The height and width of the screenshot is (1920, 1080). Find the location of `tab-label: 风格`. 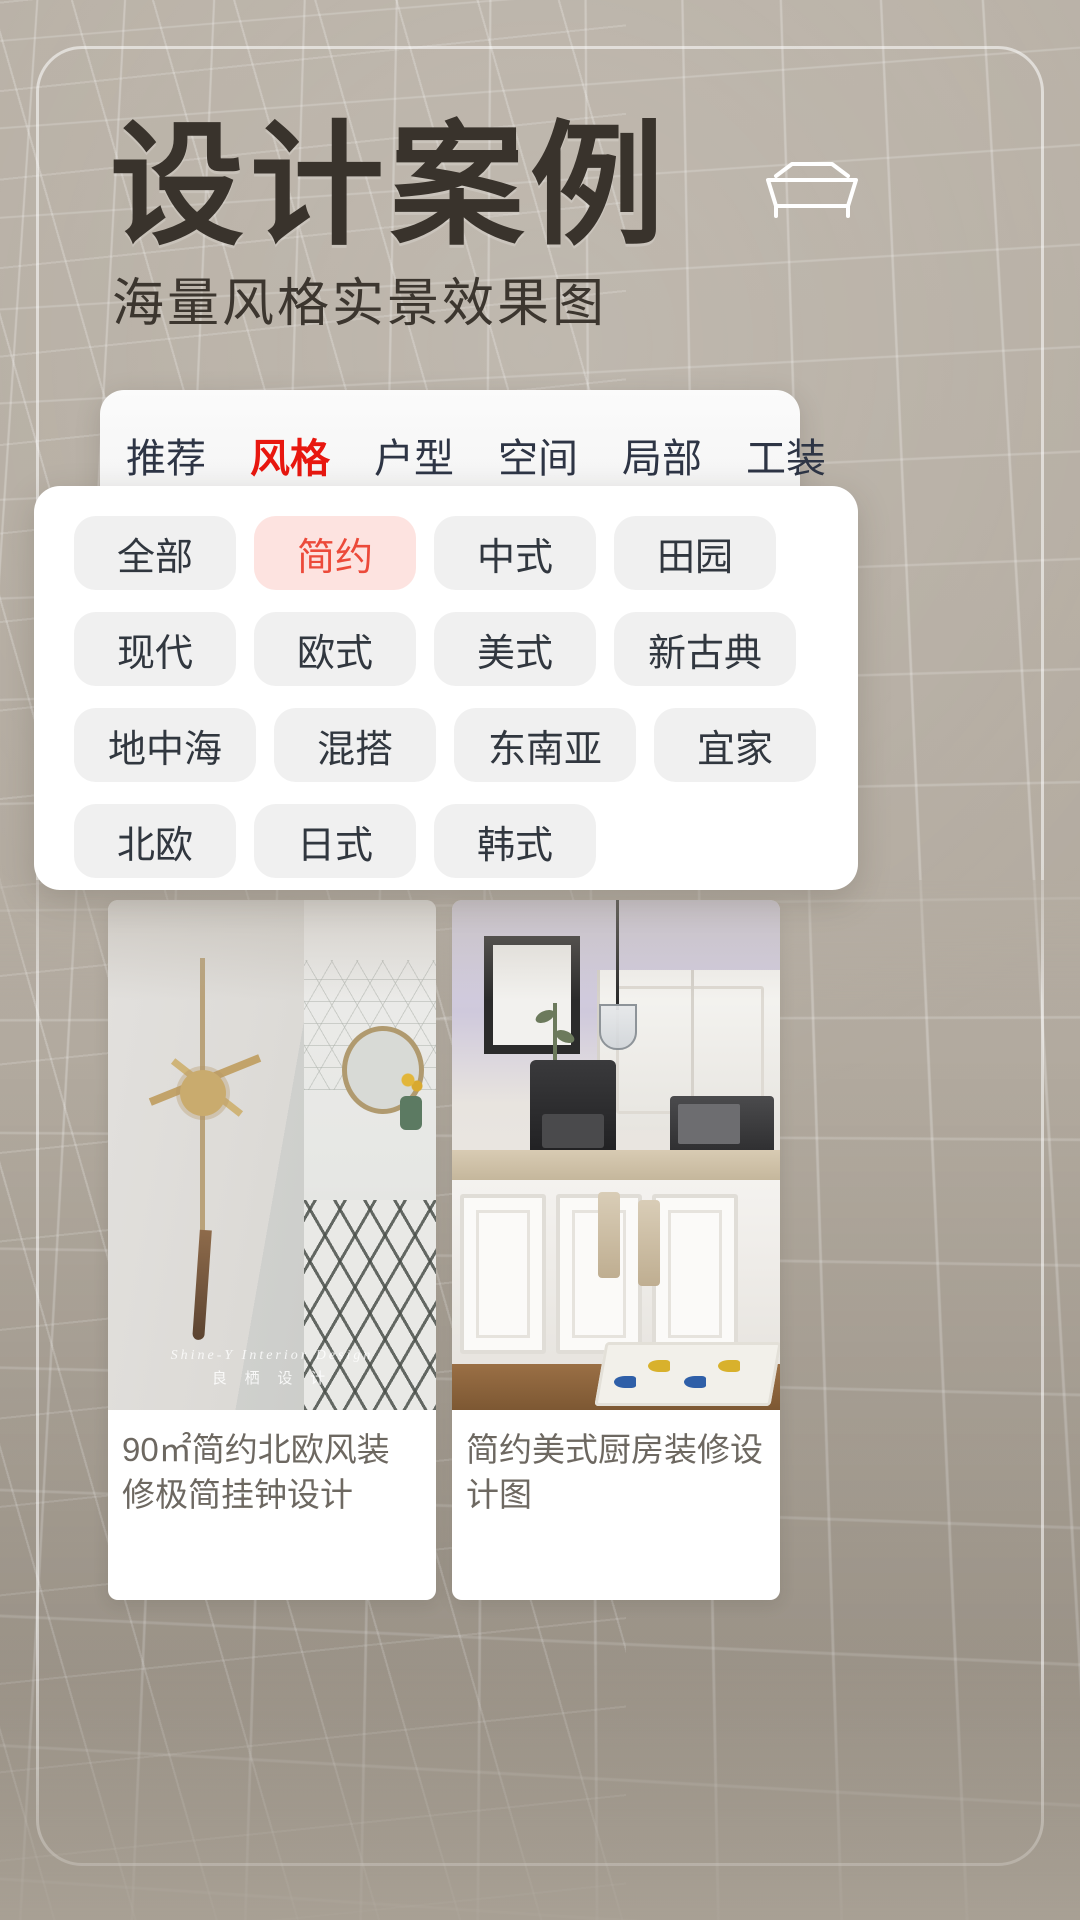

tab-label: 风格 is located at coordinates (290, 459).